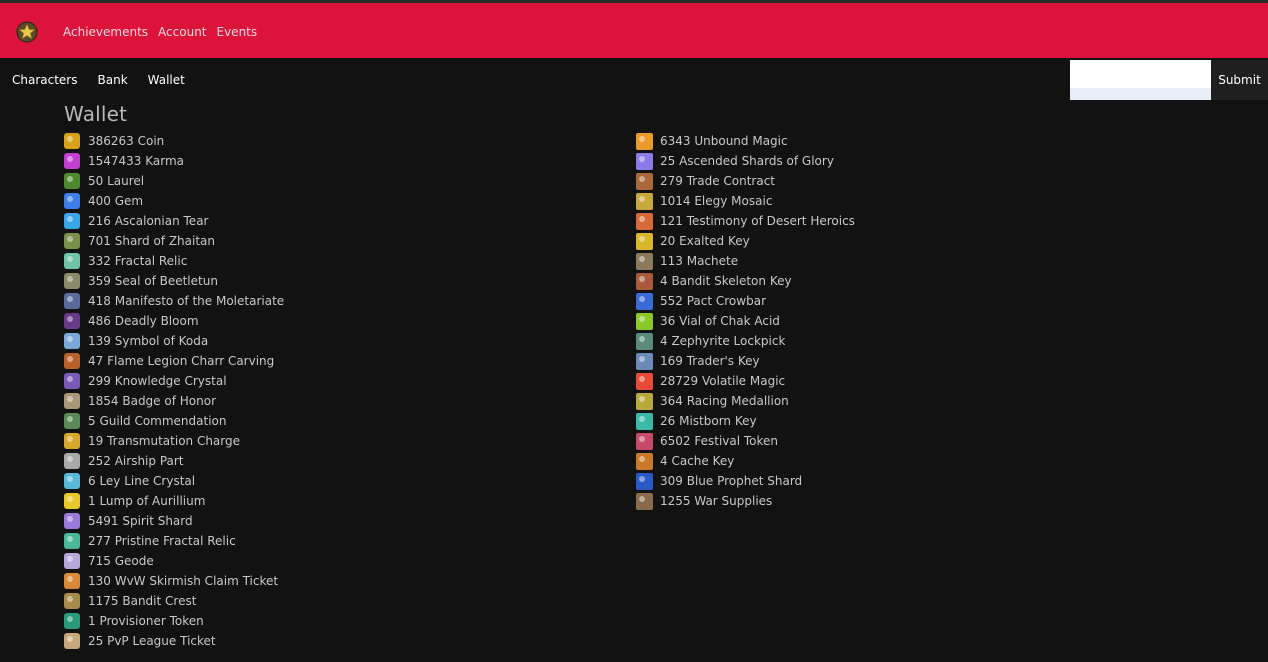  I want to click on wallet-item: 1547433 Karma, so click(174, 161).